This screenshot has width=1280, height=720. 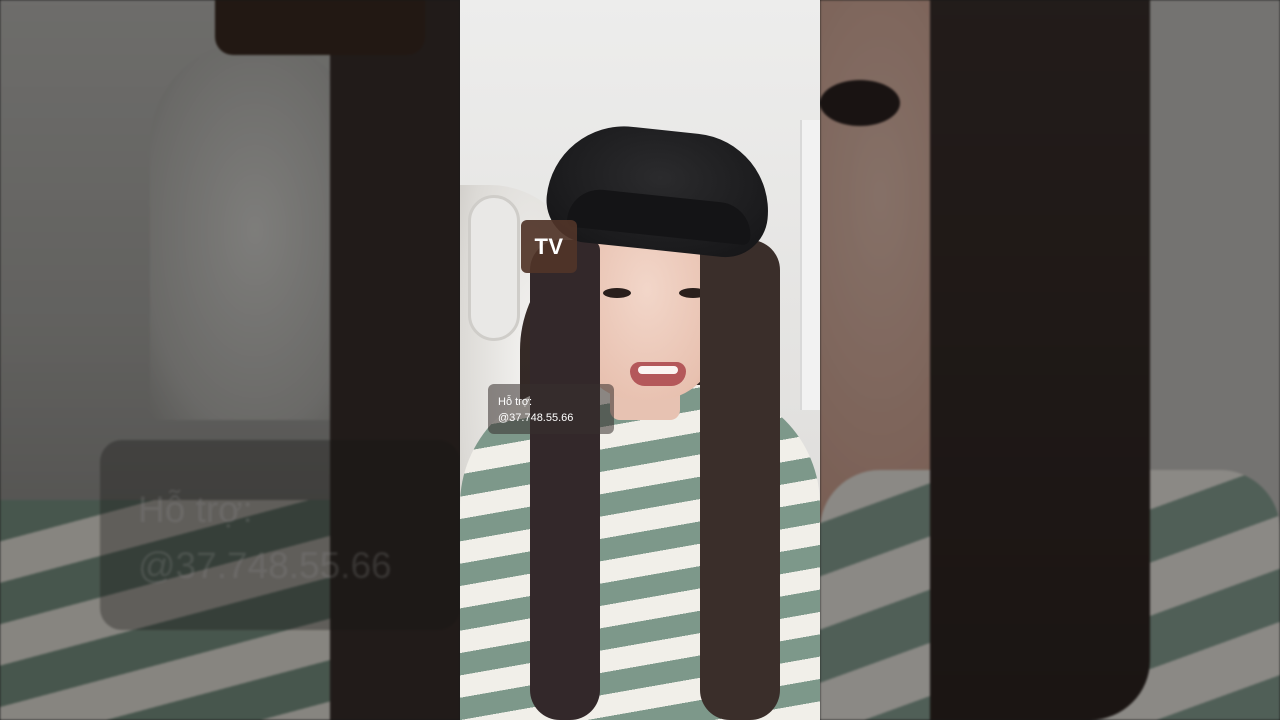 What do you see at coordinates (551, 409) in the screenshot?
I see `support-caption: Hỗ trợ: @37.748.55.66` at bounding box center [551, 409].